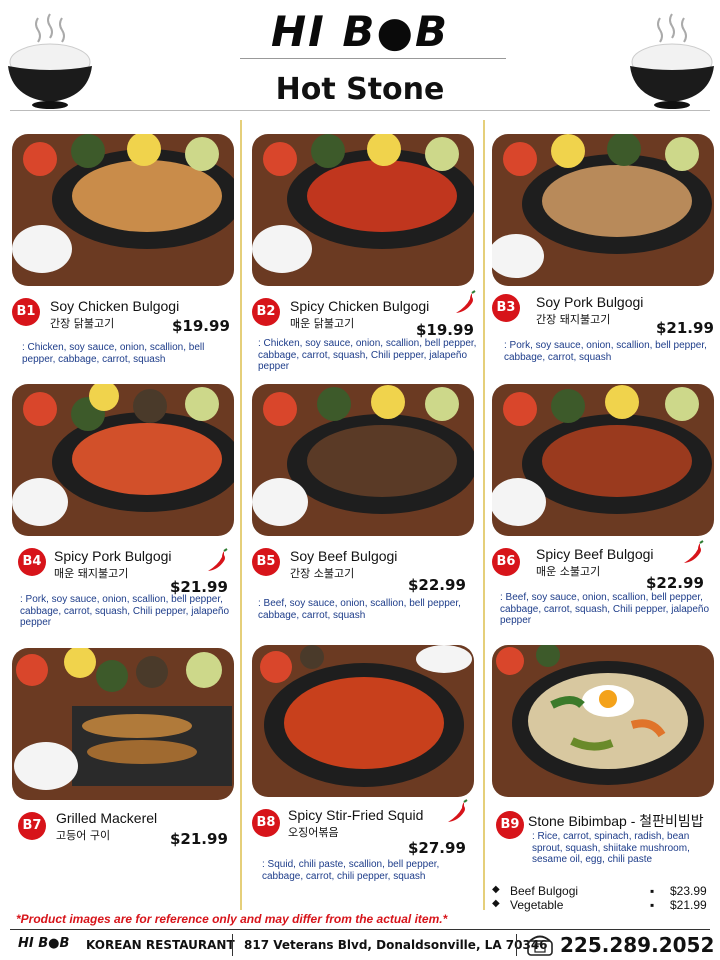 The height and width of the screenshot is (960, 720). I want to click on dish-photo-soy-beef-bulgogi, so click(363, 460).